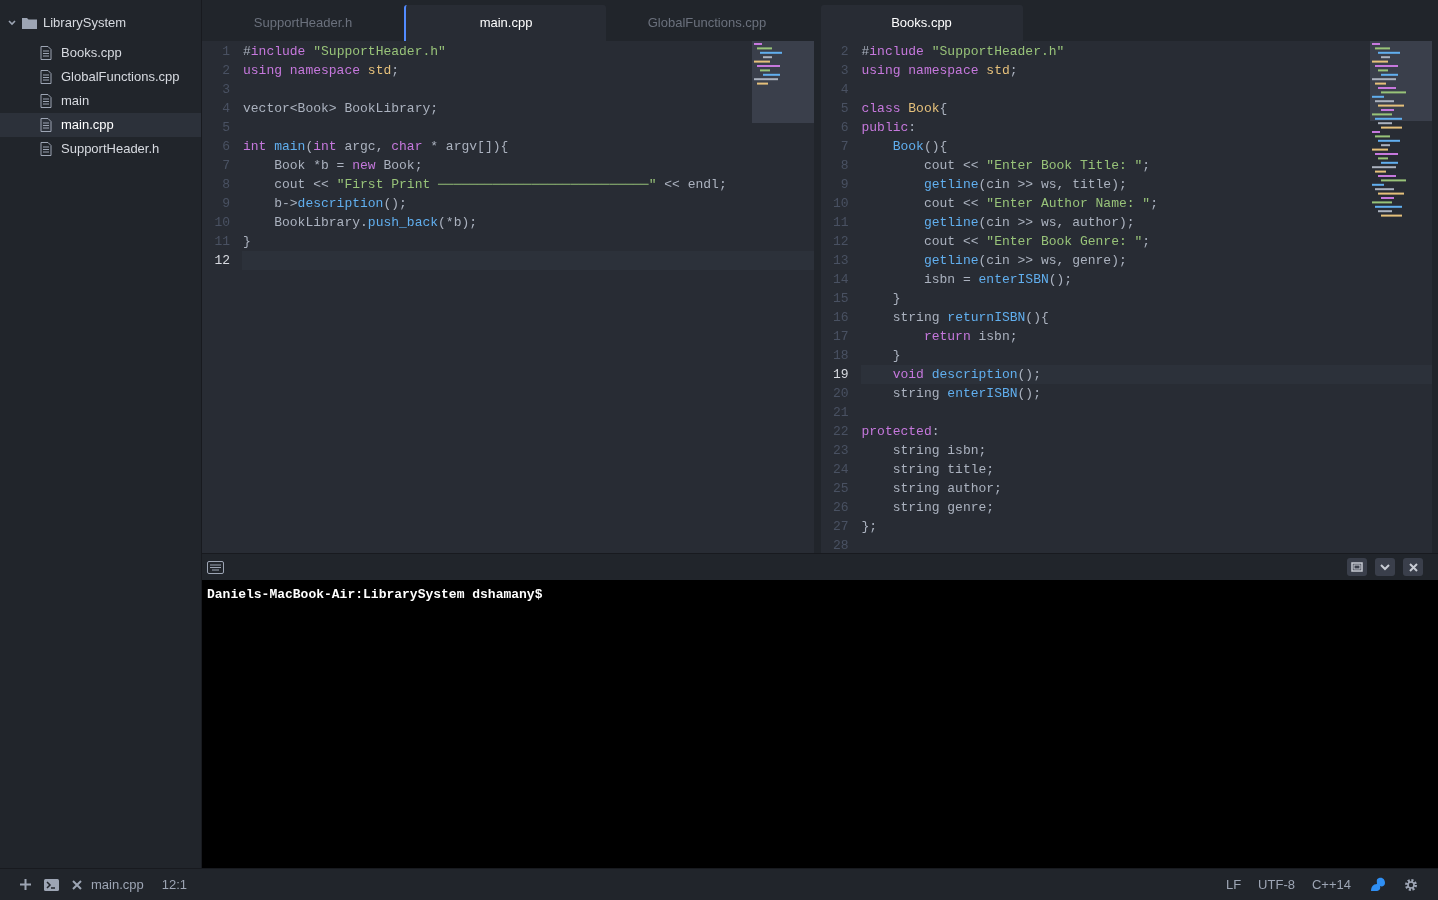  I want to click on code-line: cout << "Enter Author Name: ";, so click(1040, 204).